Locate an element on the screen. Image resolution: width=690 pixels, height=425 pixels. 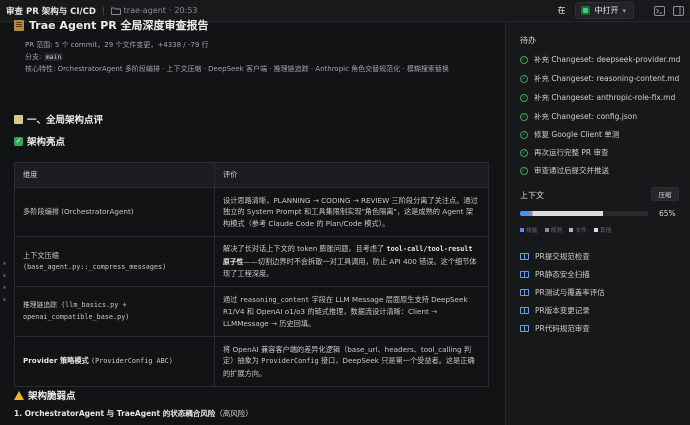
table-cell: 多阶段编排 (OrchestratorAgent) is located at coordinates (114, 212).